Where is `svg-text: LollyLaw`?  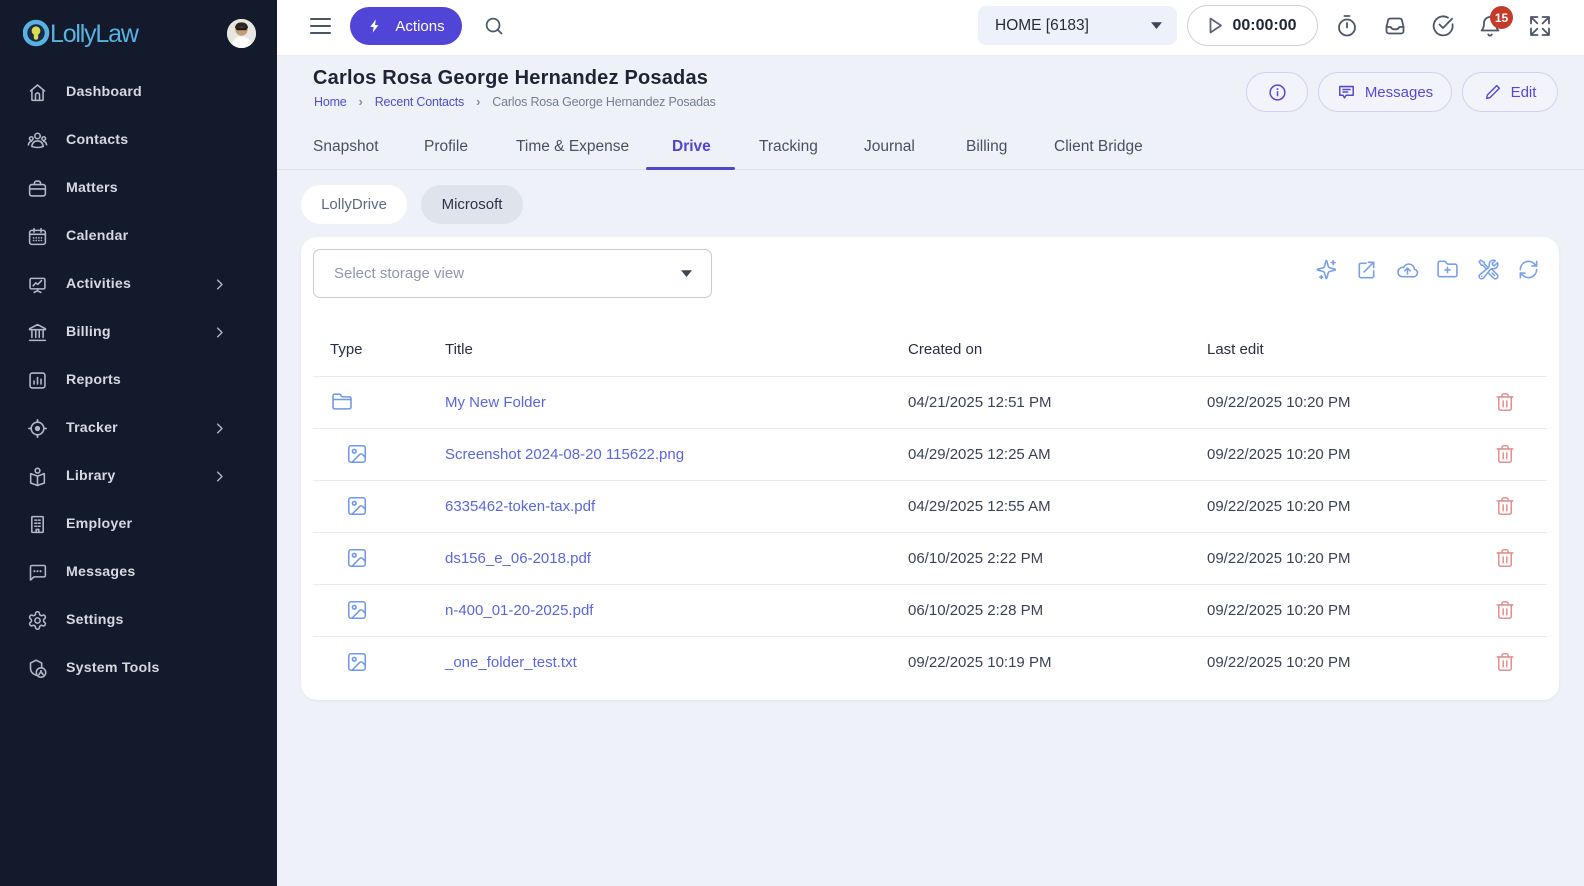
svg-text: LollyLaw is located at coordinates (95, 34).